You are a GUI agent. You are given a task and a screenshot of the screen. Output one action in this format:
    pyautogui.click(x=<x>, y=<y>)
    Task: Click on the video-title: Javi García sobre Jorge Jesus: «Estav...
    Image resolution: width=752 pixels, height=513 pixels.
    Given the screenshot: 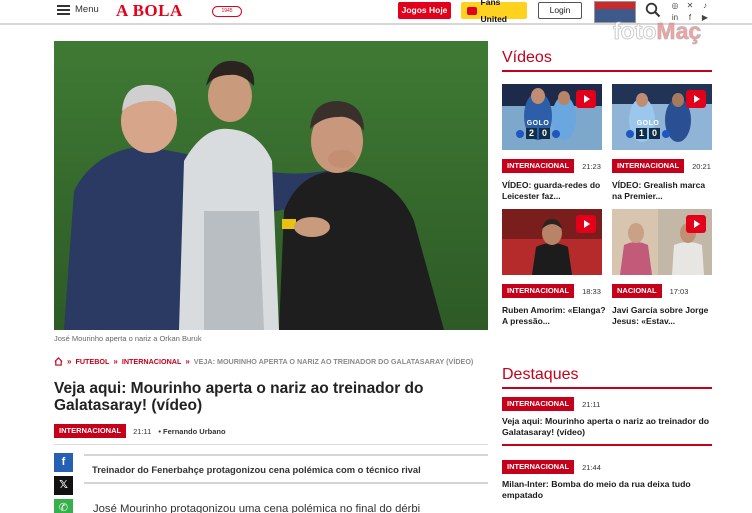 What is the action you would take?
    pyautogui.click(x=664, y=316)
    